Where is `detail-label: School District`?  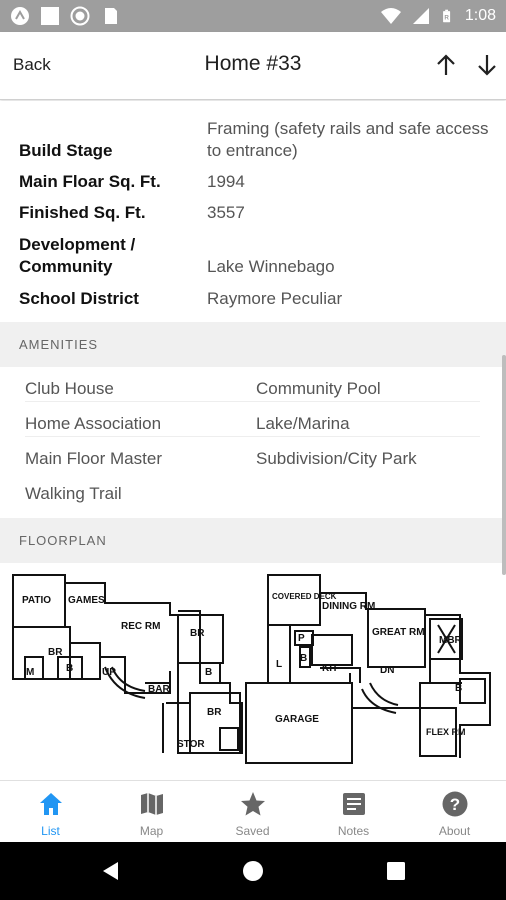 detail-label: School District is located at coordinates (79, 298).